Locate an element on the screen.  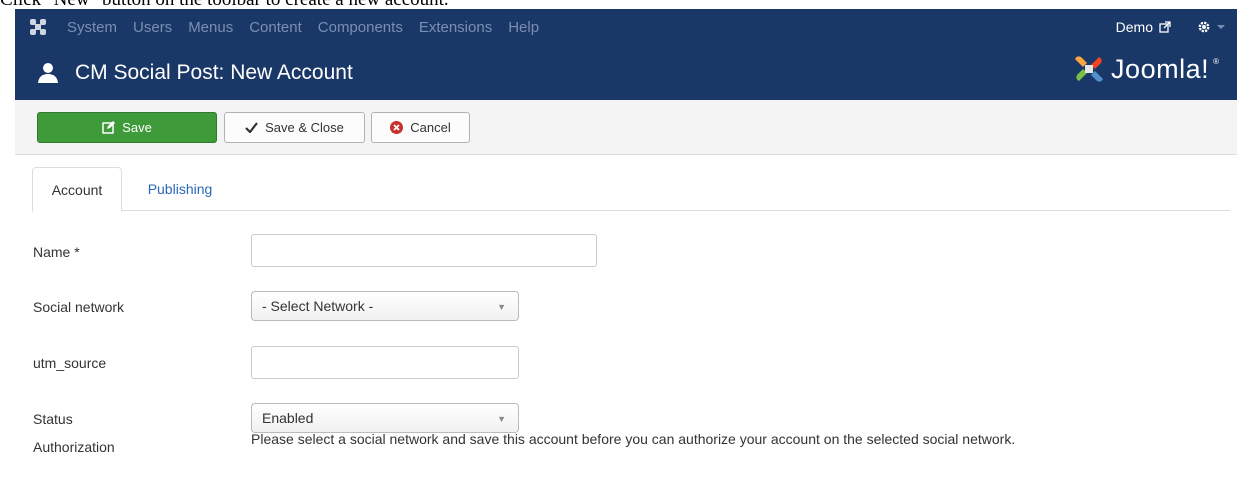
chevron-down-icon is located at coordinates (1221, 27).